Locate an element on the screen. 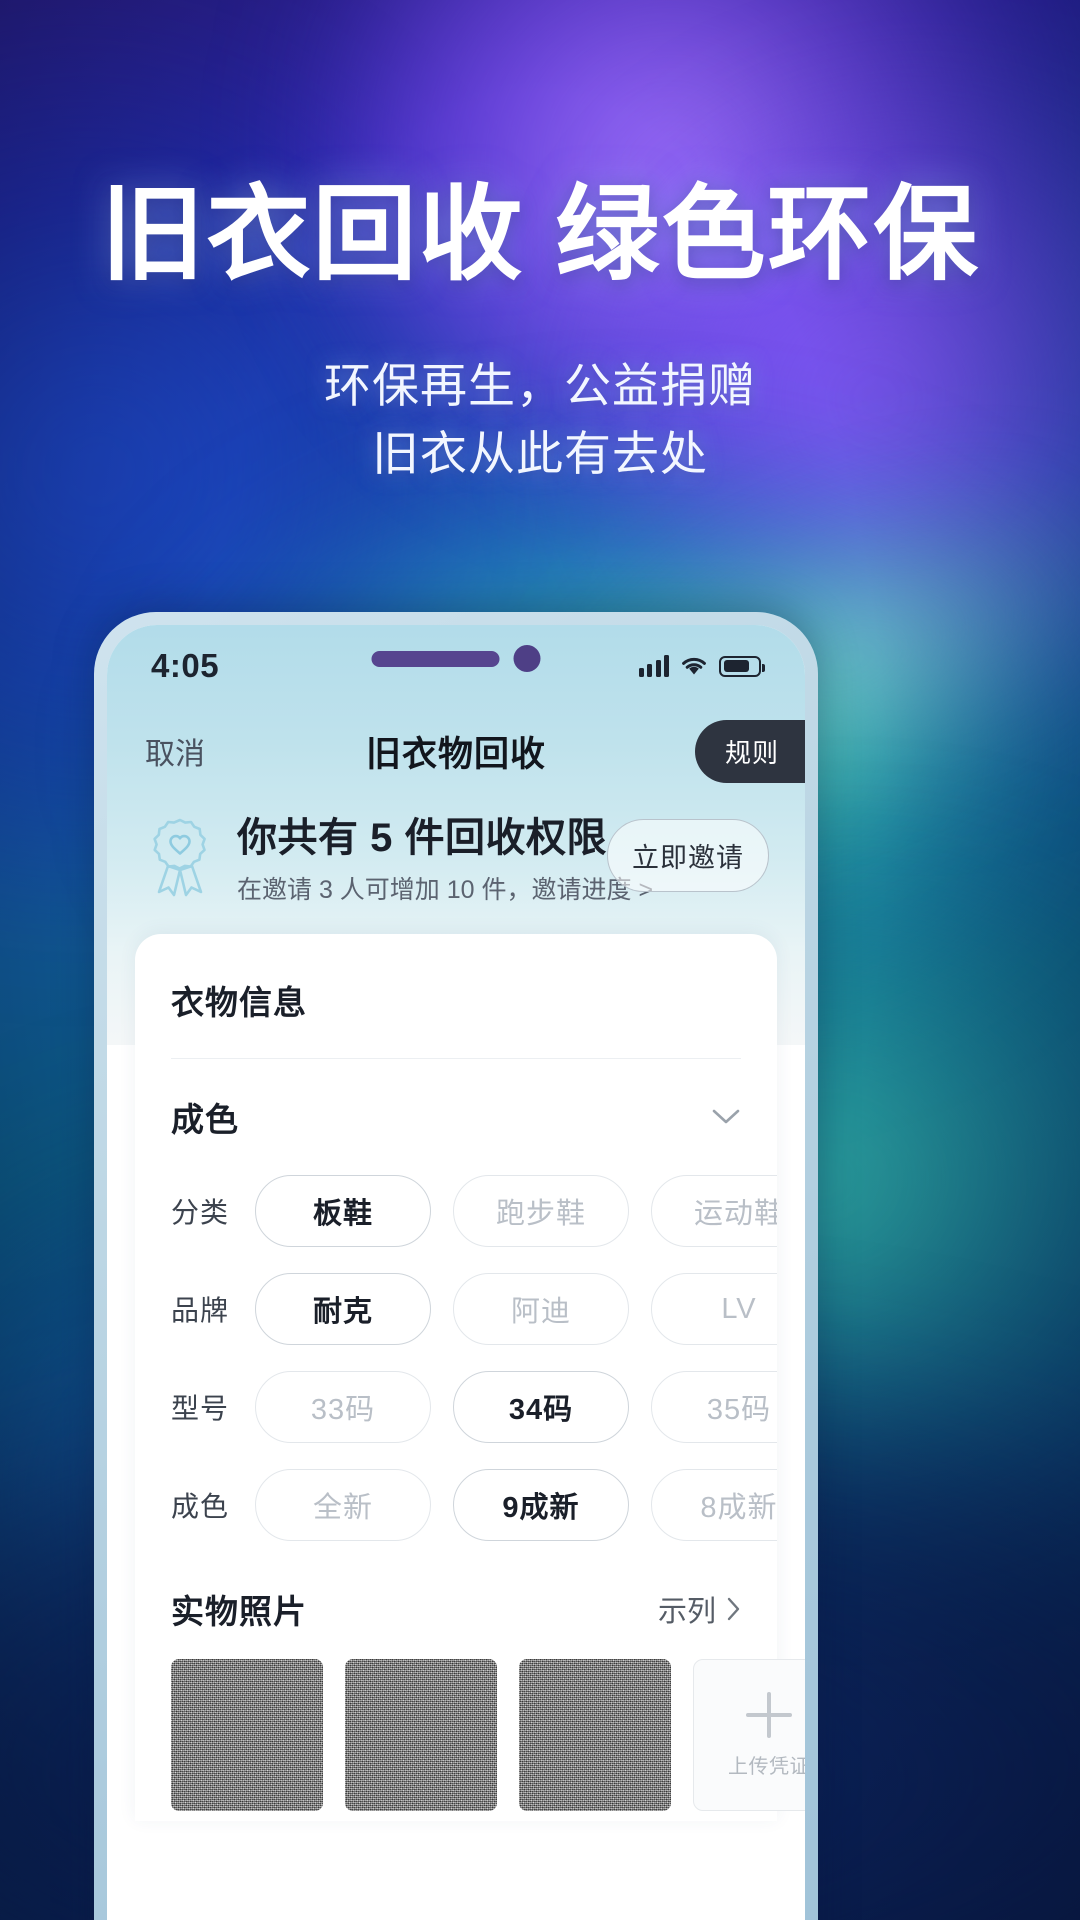 The width and height of the screenshot is (1080, 1920). plus-icon is located at coordinates (769, 1714).